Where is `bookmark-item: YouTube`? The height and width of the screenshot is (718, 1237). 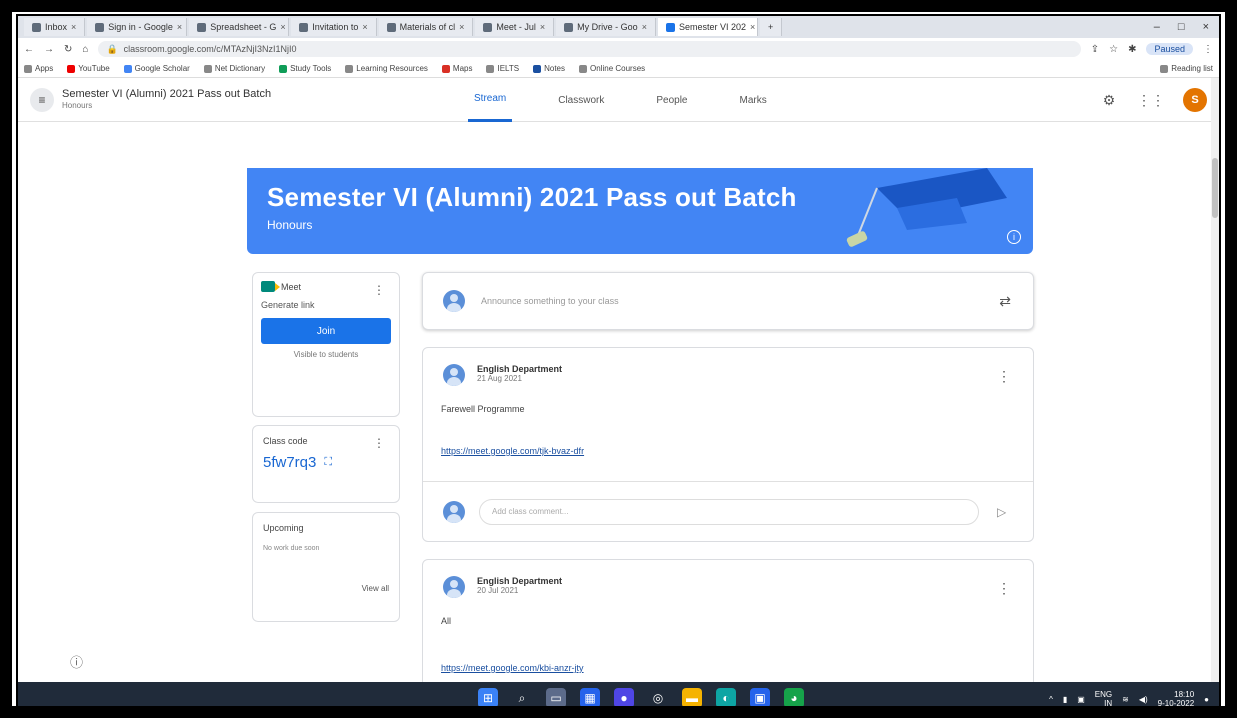 bookmark-item: YouTube is located at coordinates (88, 68).